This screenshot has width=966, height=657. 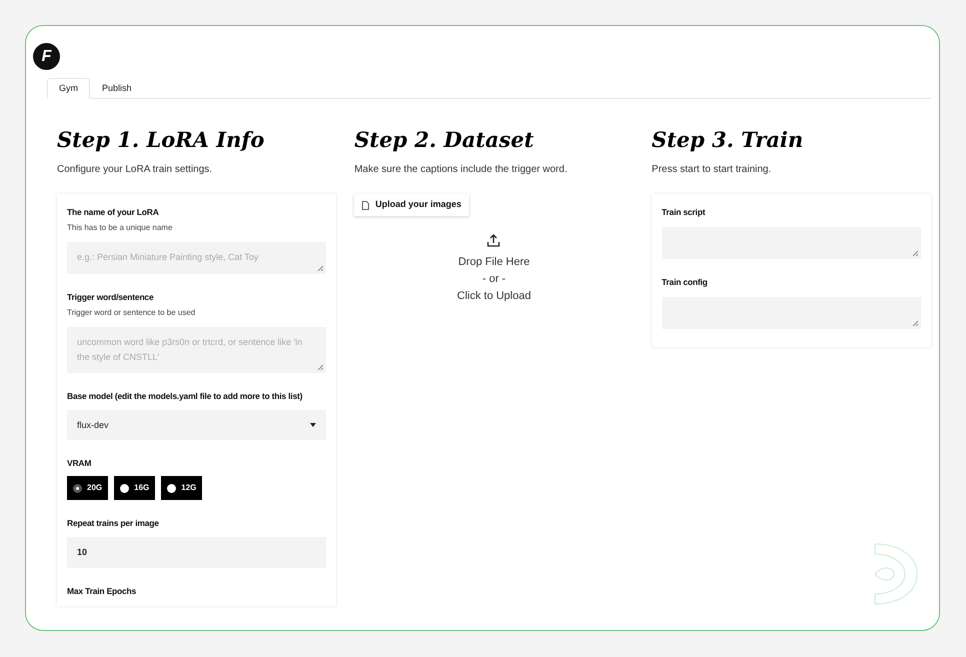 I want to click on field-label: VRAM, so click(x=79, y=463).